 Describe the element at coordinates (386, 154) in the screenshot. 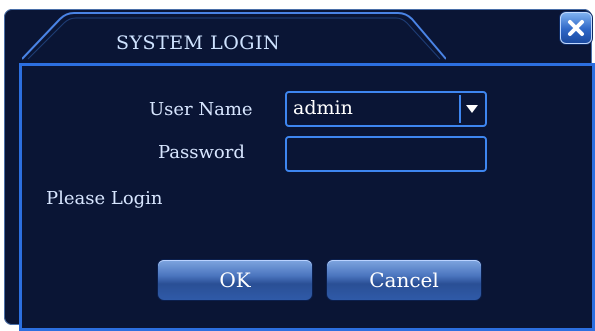

I see `password-field` at that location.